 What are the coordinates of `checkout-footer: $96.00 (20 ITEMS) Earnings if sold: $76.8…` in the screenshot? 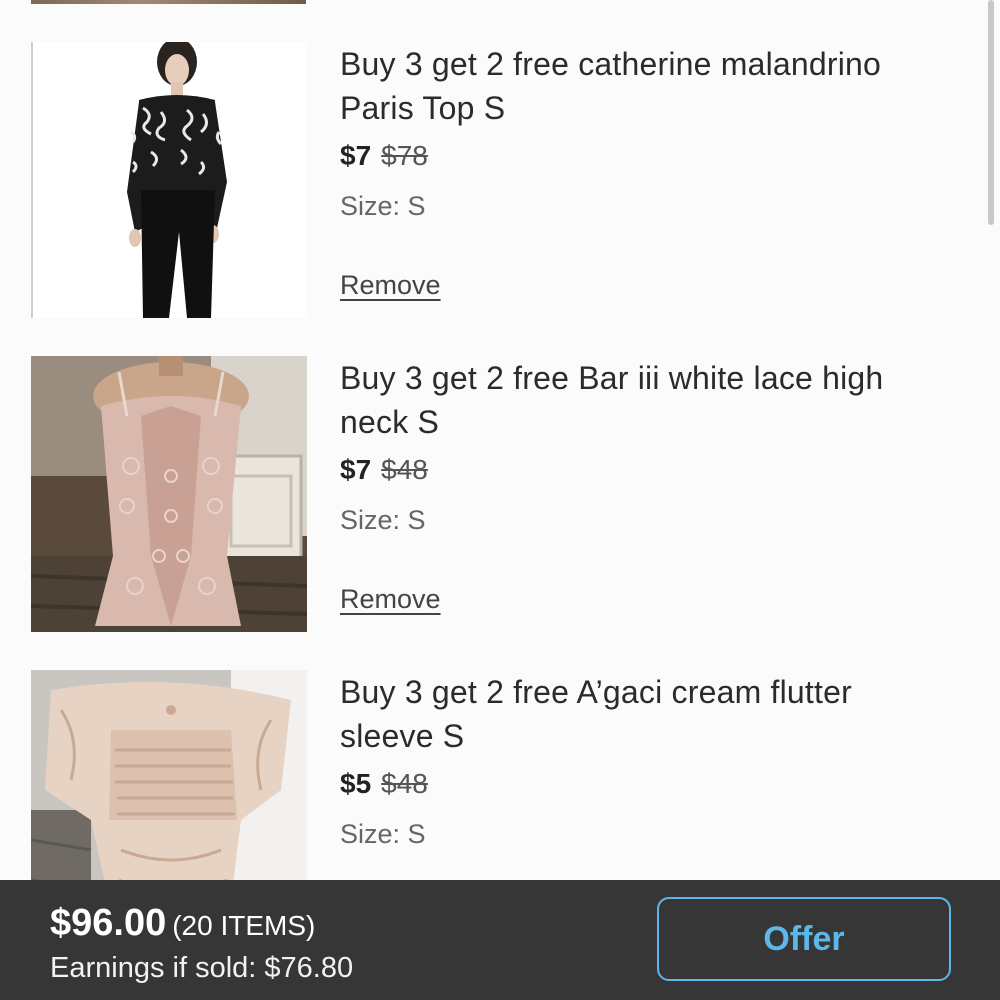 It's located at (500, 940).